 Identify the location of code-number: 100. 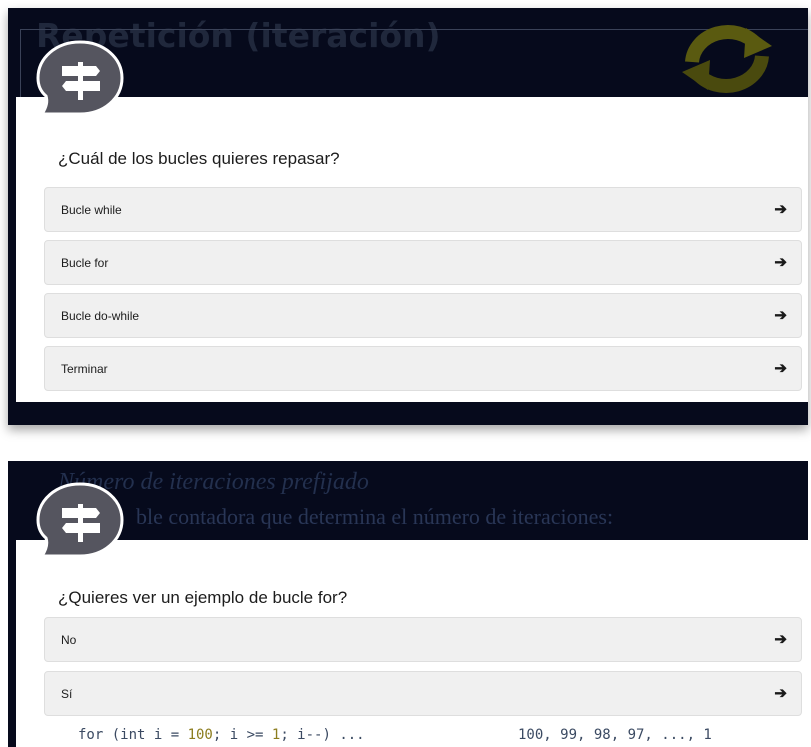
(200, 735).